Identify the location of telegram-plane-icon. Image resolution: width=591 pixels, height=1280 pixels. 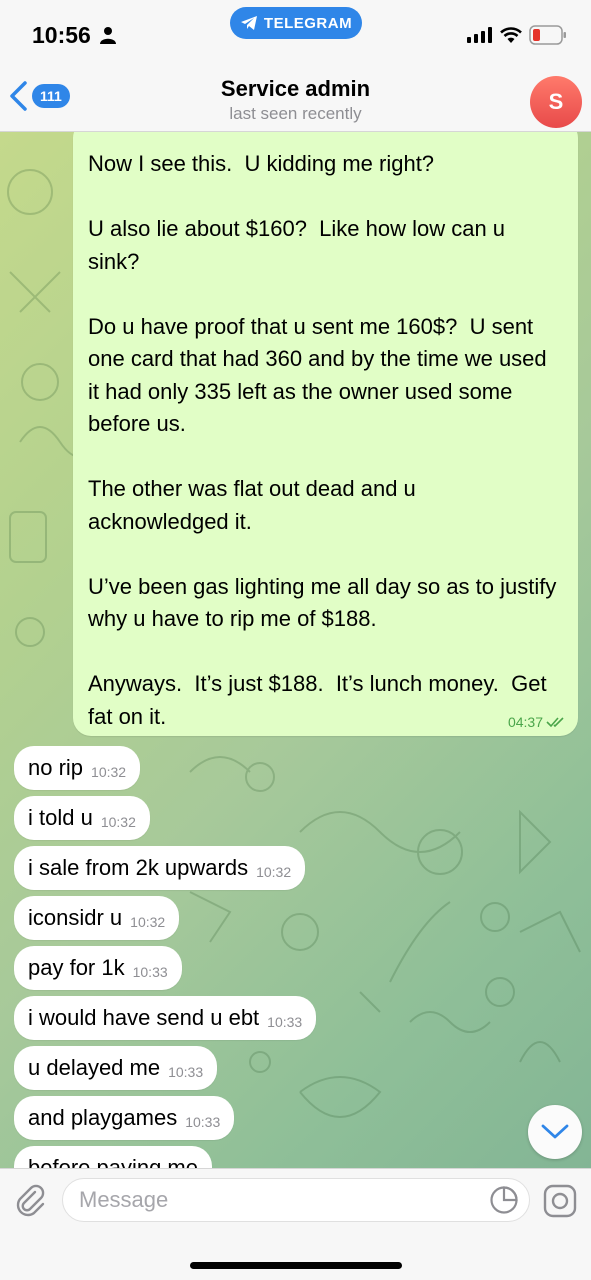
(248, 23).